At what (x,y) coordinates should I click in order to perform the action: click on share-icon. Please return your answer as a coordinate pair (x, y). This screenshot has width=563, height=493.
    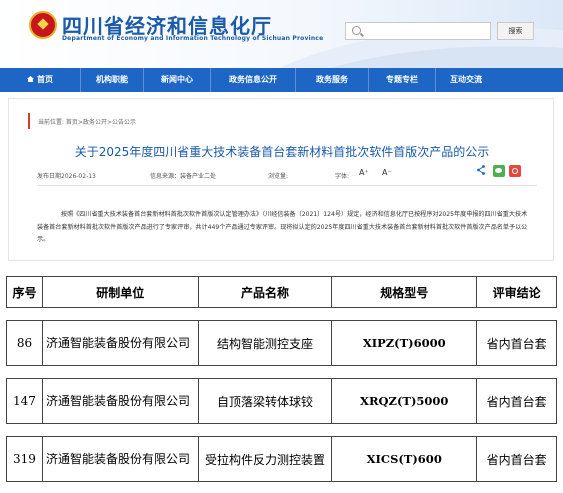
    Looking at the image, I should click on (481, 170).